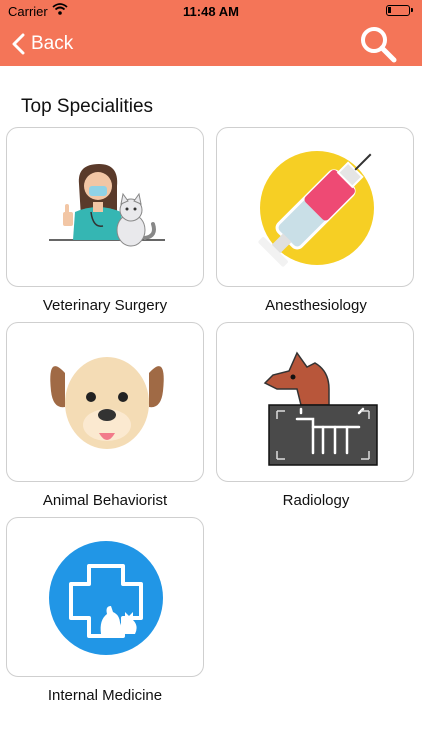 The height and width of the screenshot is (750, 422). What do you see at coordinates (52, 43) in the screenshot?
I see `back-label: Back` at bounding box center [52, 43].